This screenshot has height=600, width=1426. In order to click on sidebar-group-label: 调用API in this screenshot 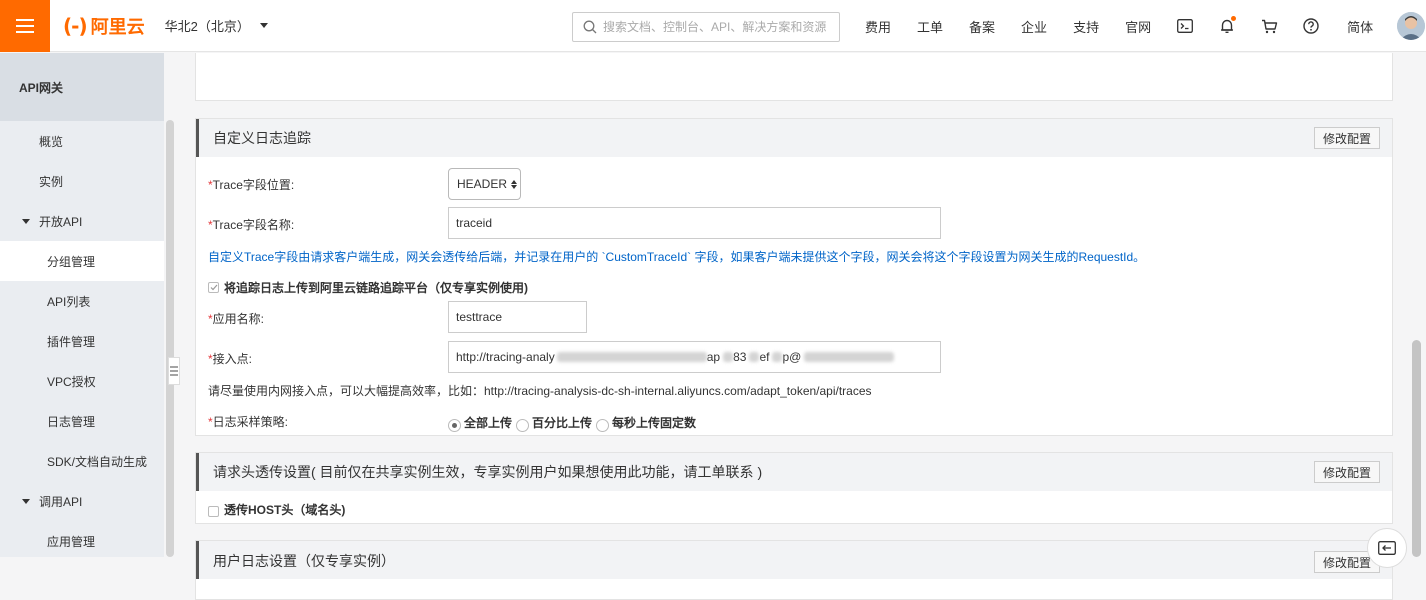, I will do `click(61, 501)`.